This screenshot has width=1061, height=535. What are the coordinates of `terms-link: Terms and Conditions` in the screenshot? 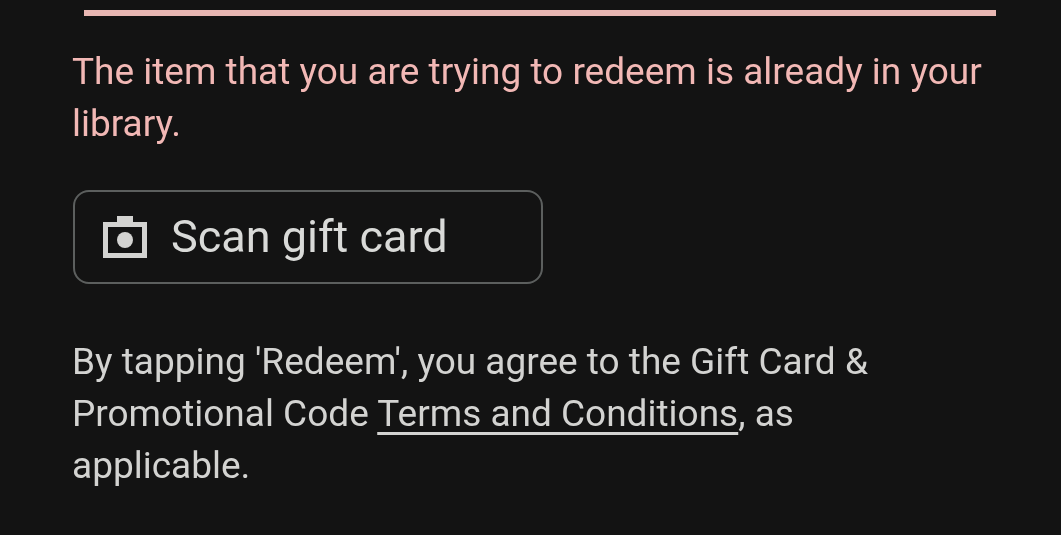 It's located at (558, 413).